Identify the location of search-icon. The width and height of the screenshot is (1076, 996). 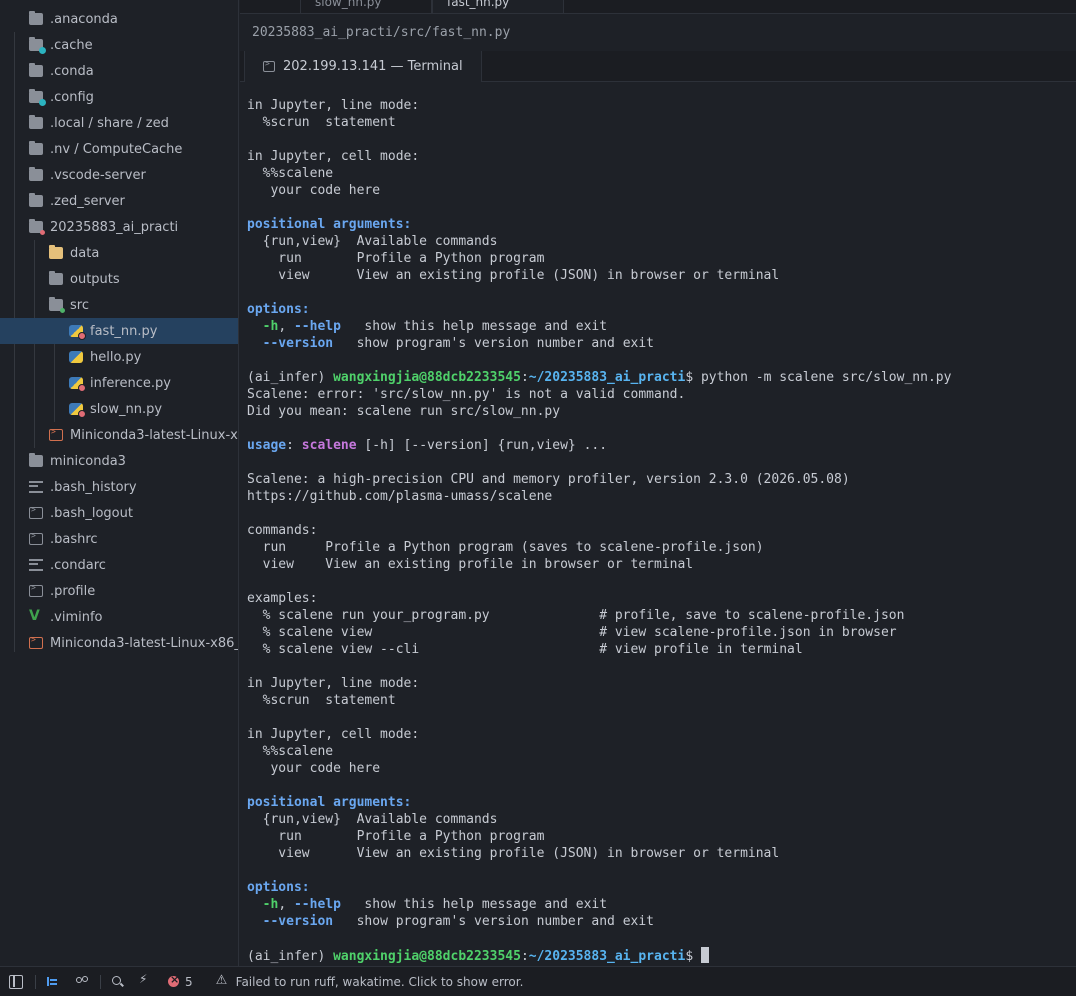
(117, 982).